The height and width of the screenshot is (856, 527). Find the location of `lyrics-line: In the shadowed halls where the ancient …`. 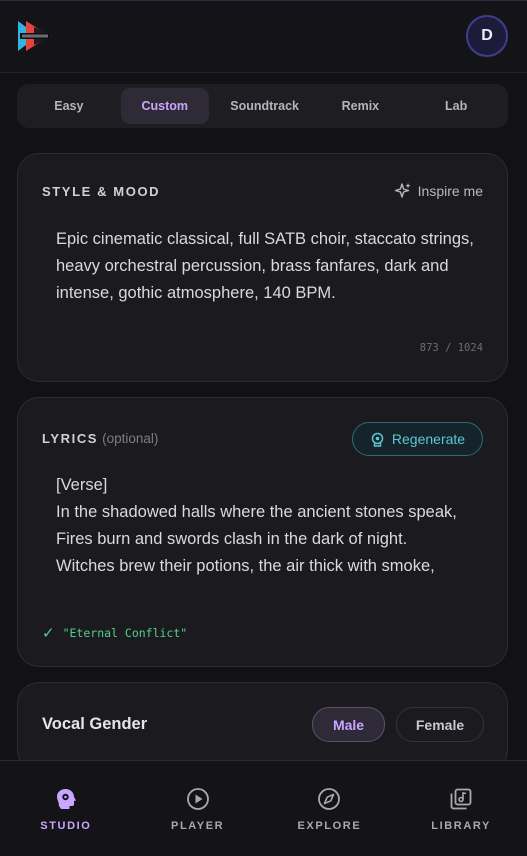

lyrics-line: In the shadowed halls where the ancient … is located at coordinates (256, 512).